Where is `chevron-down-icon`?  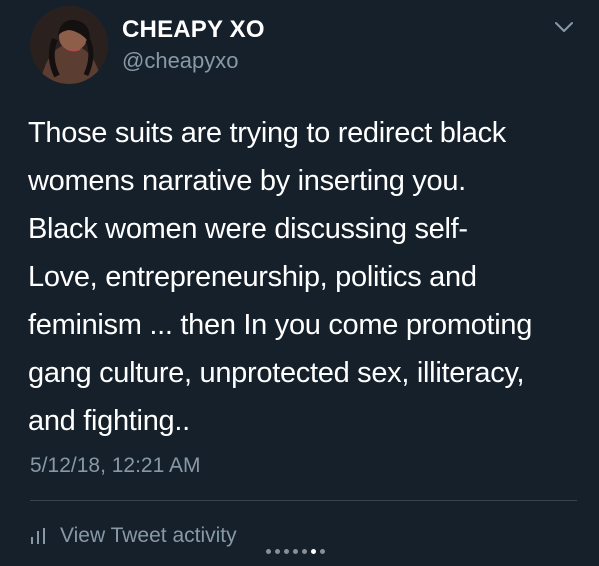
chevron-down-icon is located at coordinates (564, 27).